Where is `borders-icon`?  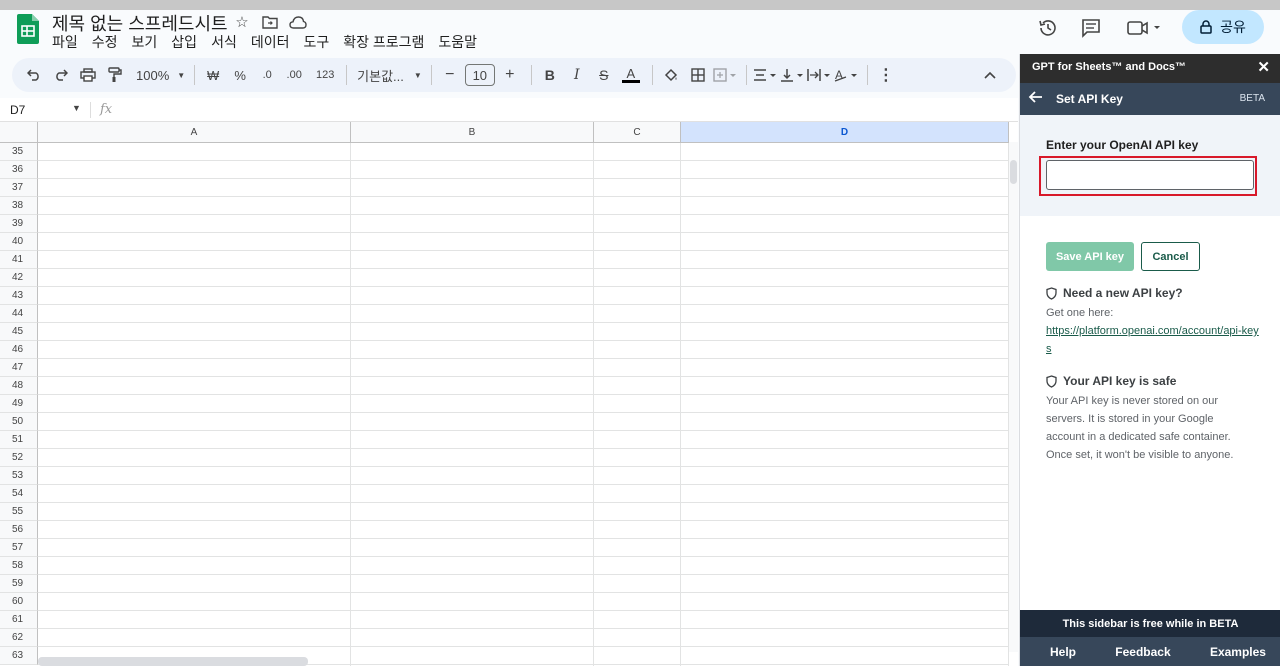 borders-icon is located at coordinates (698, 75).